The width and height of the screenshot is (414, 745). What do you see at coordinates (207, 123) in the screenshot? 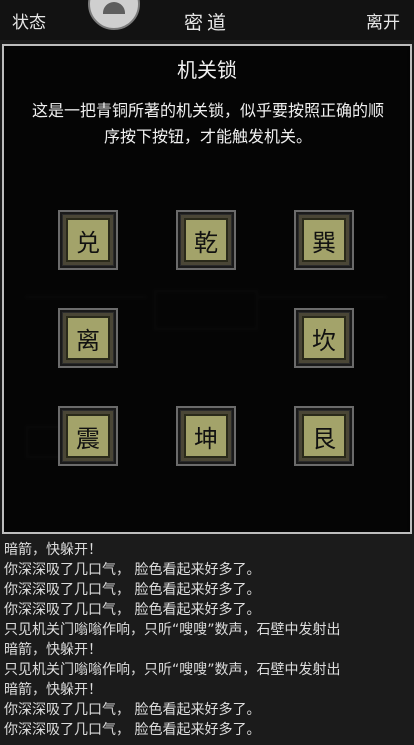
I see `dialog-description: 这是一把青铜所著的机关锁，似乎要按照正确的顺序按下按钮，才能触发机关。` at bounding box center [207, 123].